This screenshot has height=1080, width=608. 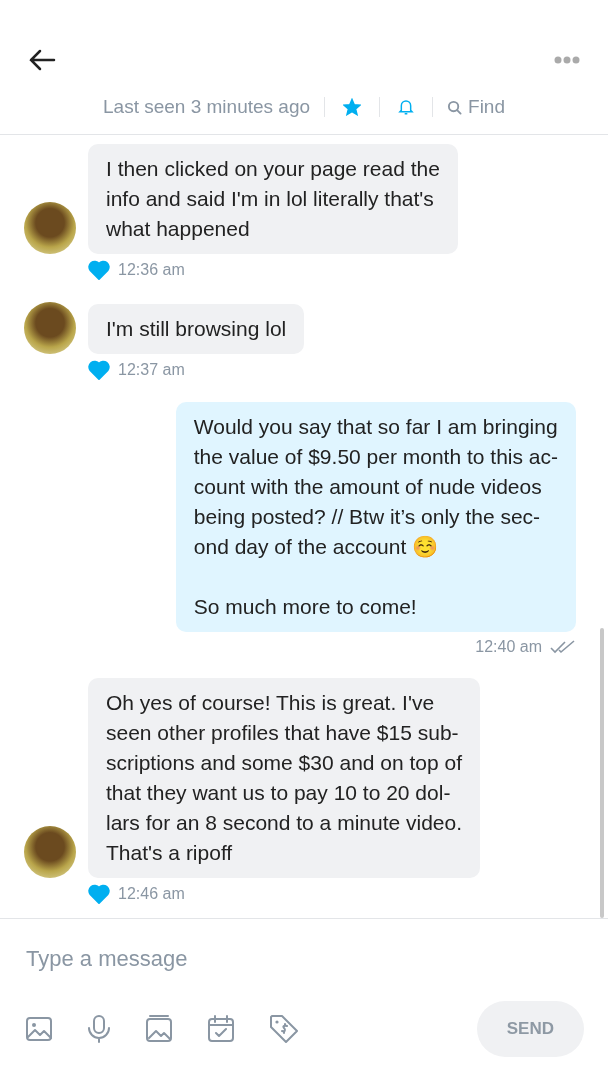 What do you see at coordinates (99, 1029) in the screenshot?
I see `microphone-icon` at bounding box center [99, 1029].